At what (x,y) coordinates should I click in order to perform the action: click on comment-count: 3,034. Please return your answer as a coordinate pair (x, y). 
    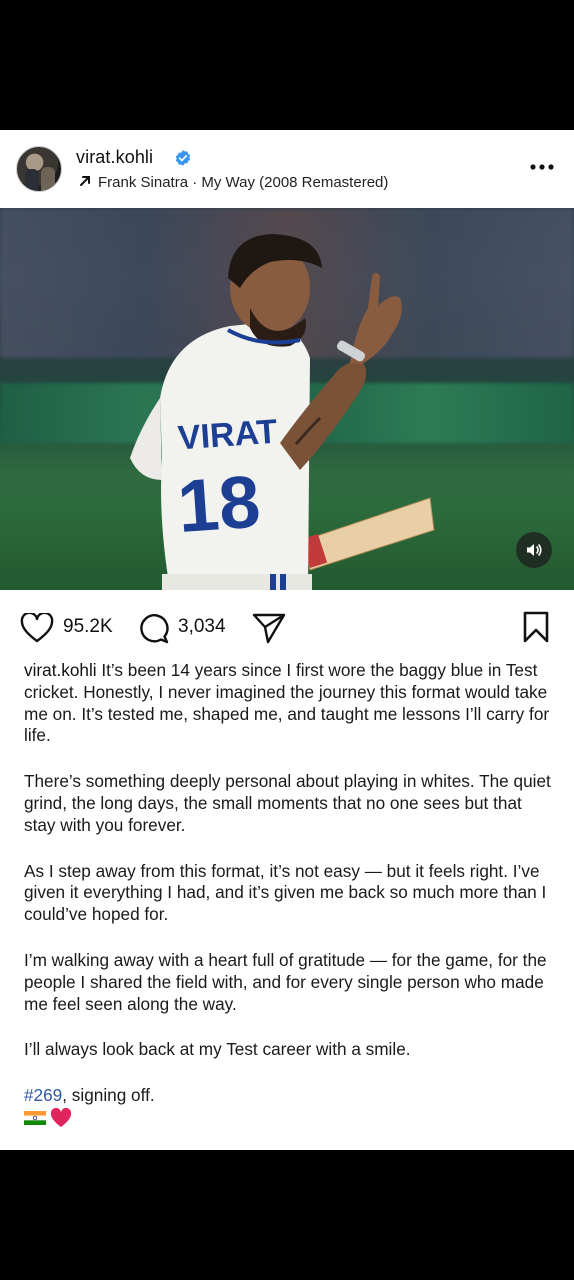
    Looking at the image, I should click on (202, 627).